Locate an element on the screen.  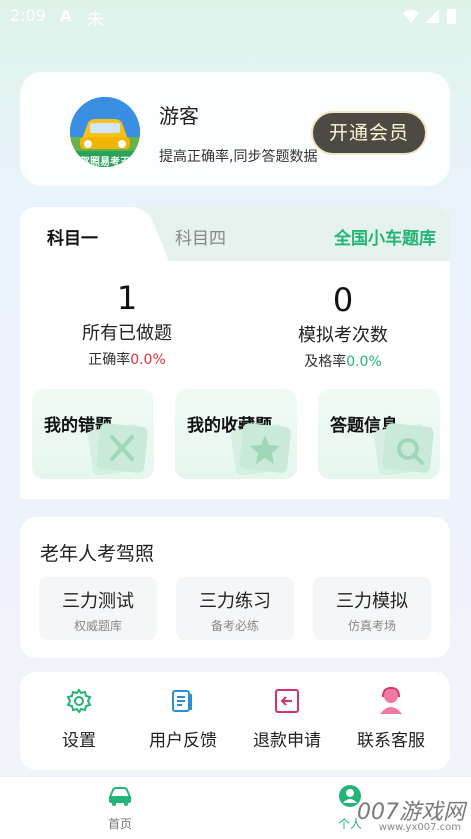
wrong-questions-tile: 我的错题 is located at coordinates (93, 434).